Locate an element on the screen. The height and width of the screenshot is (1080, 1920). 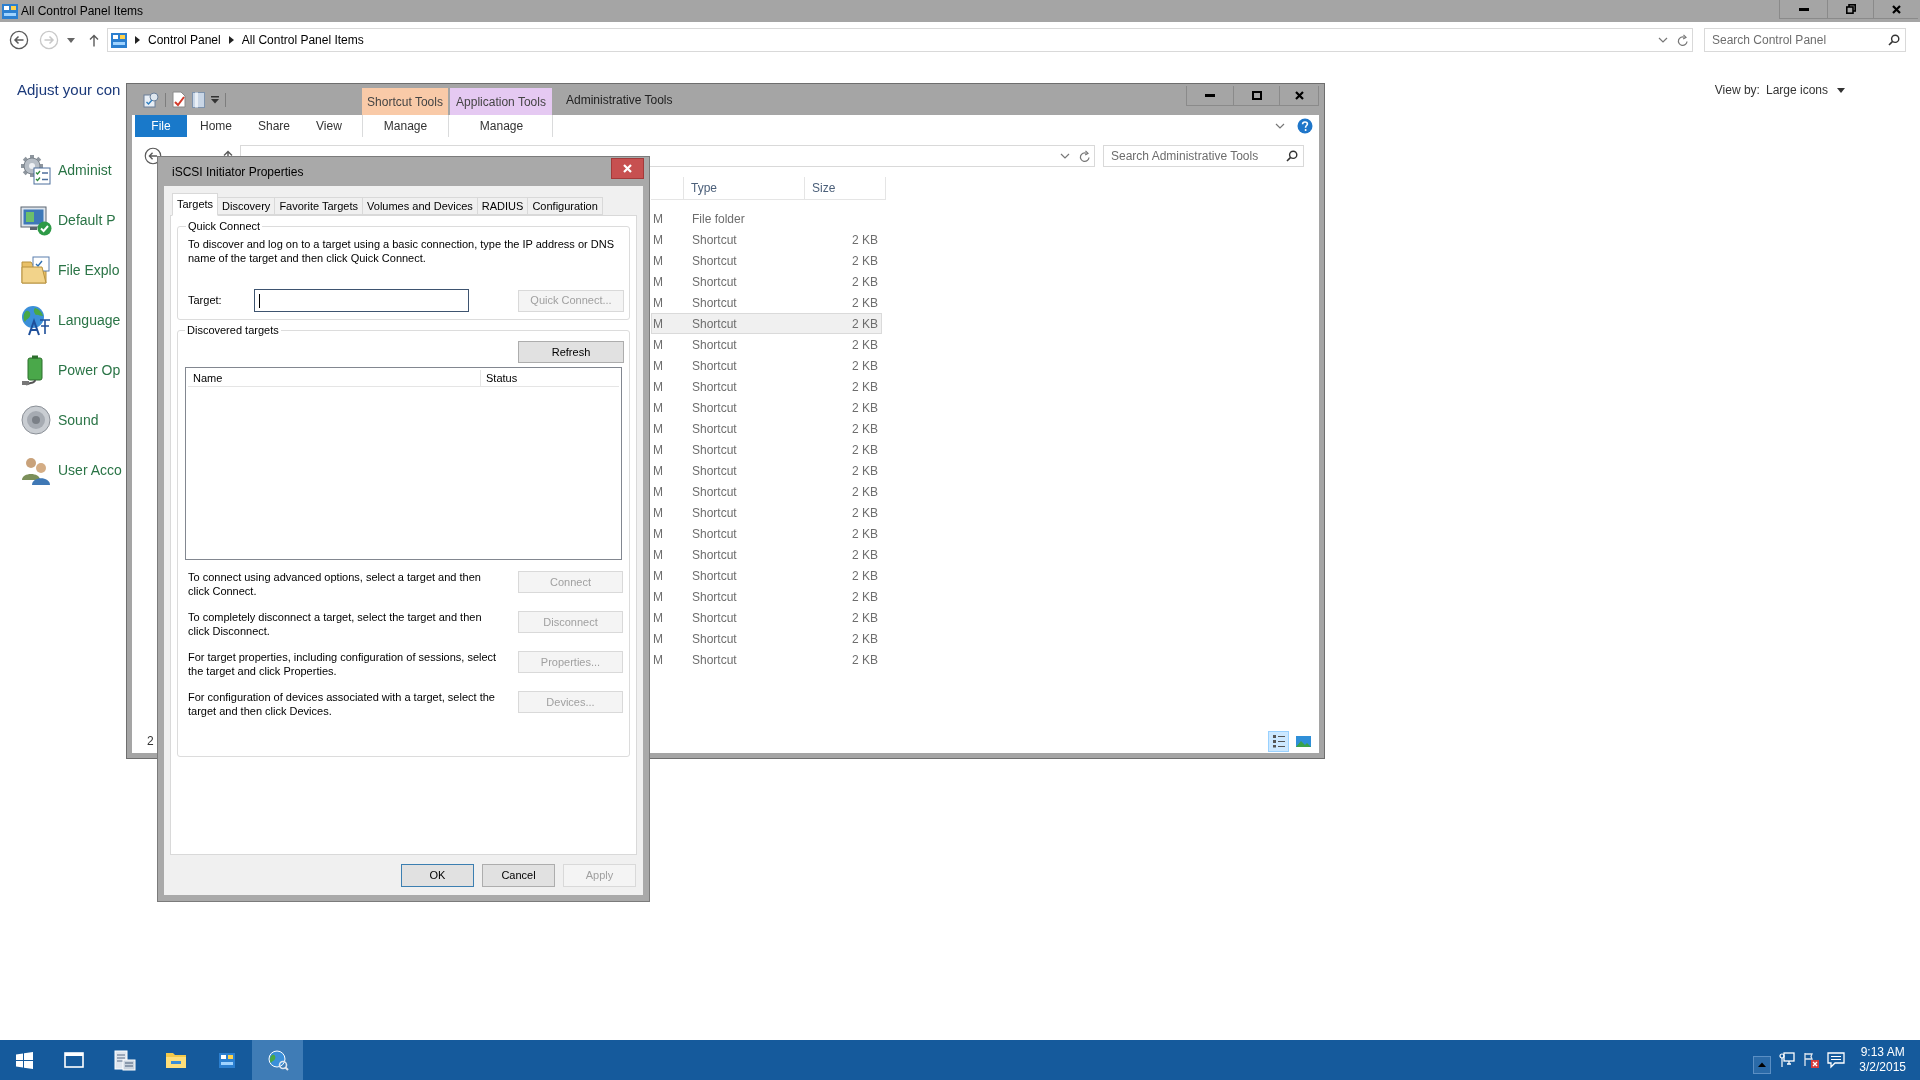
up-arrow-icon is located at coordinates (94, 40).